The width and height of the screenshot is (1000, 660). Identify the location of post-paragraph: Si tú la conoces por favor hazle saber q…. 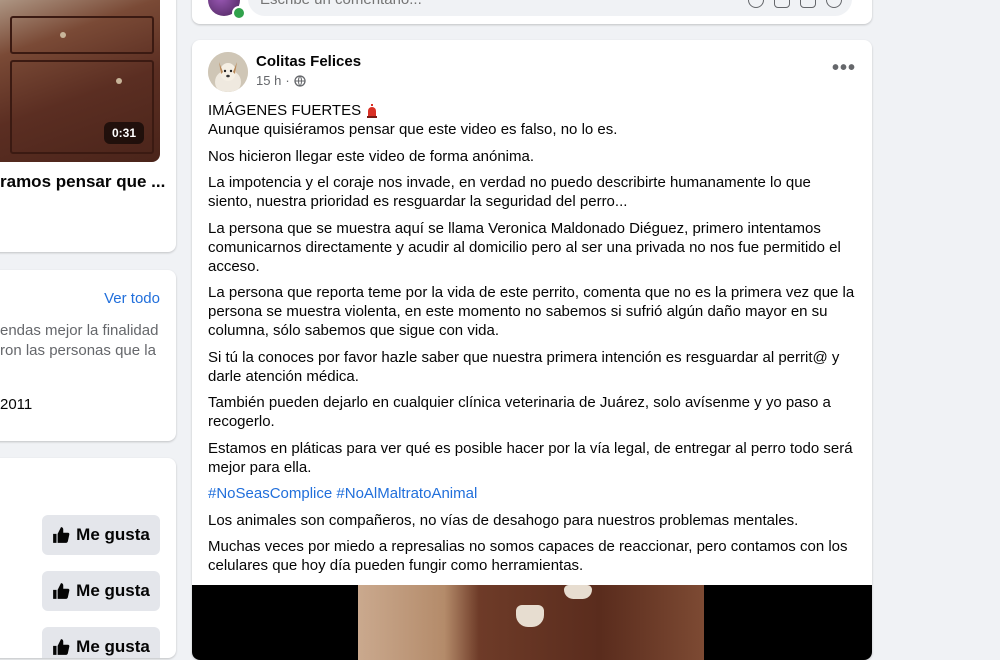
(524, 366).